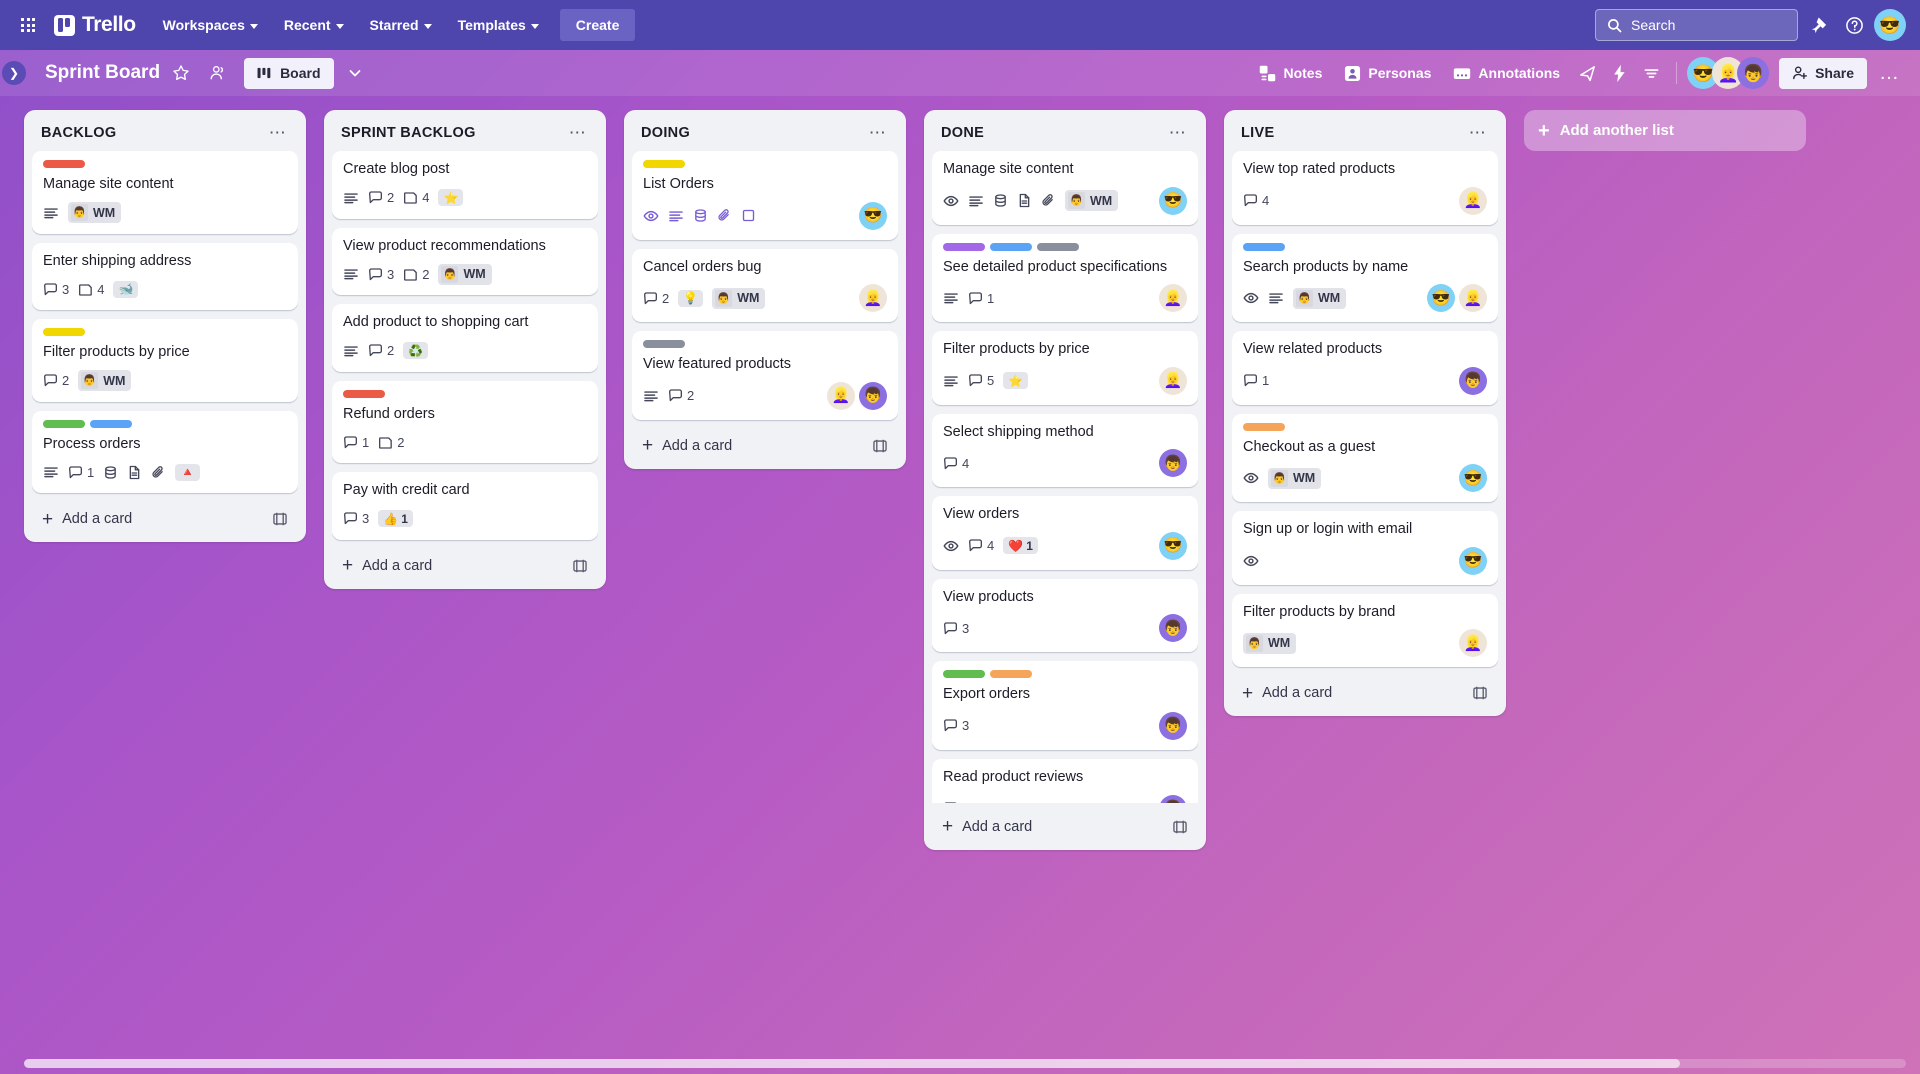 This screenshot has width=1920, height=1074. I want to click on search-input: Search, so click(1696, 25).